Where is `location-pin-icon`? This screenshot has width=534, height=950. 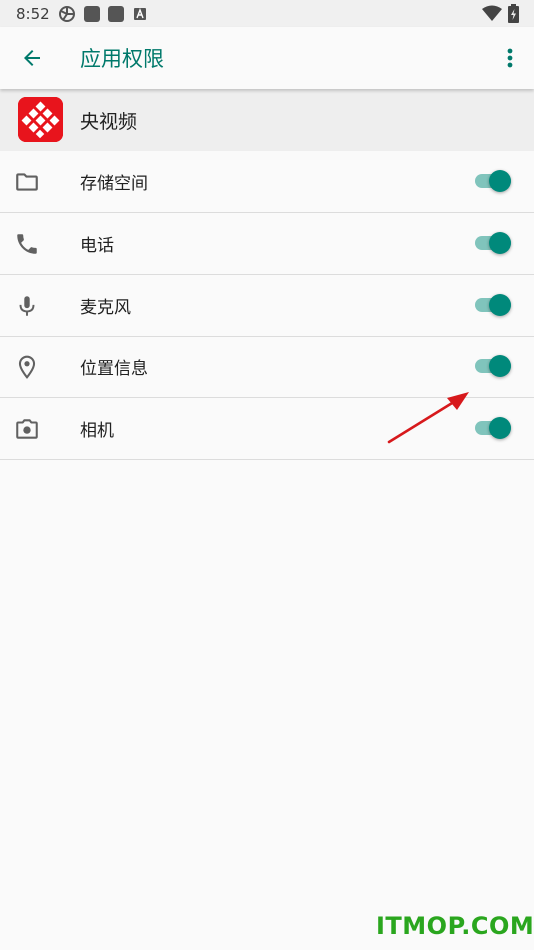
location-pin-icon is located at coordinates (27, 367).